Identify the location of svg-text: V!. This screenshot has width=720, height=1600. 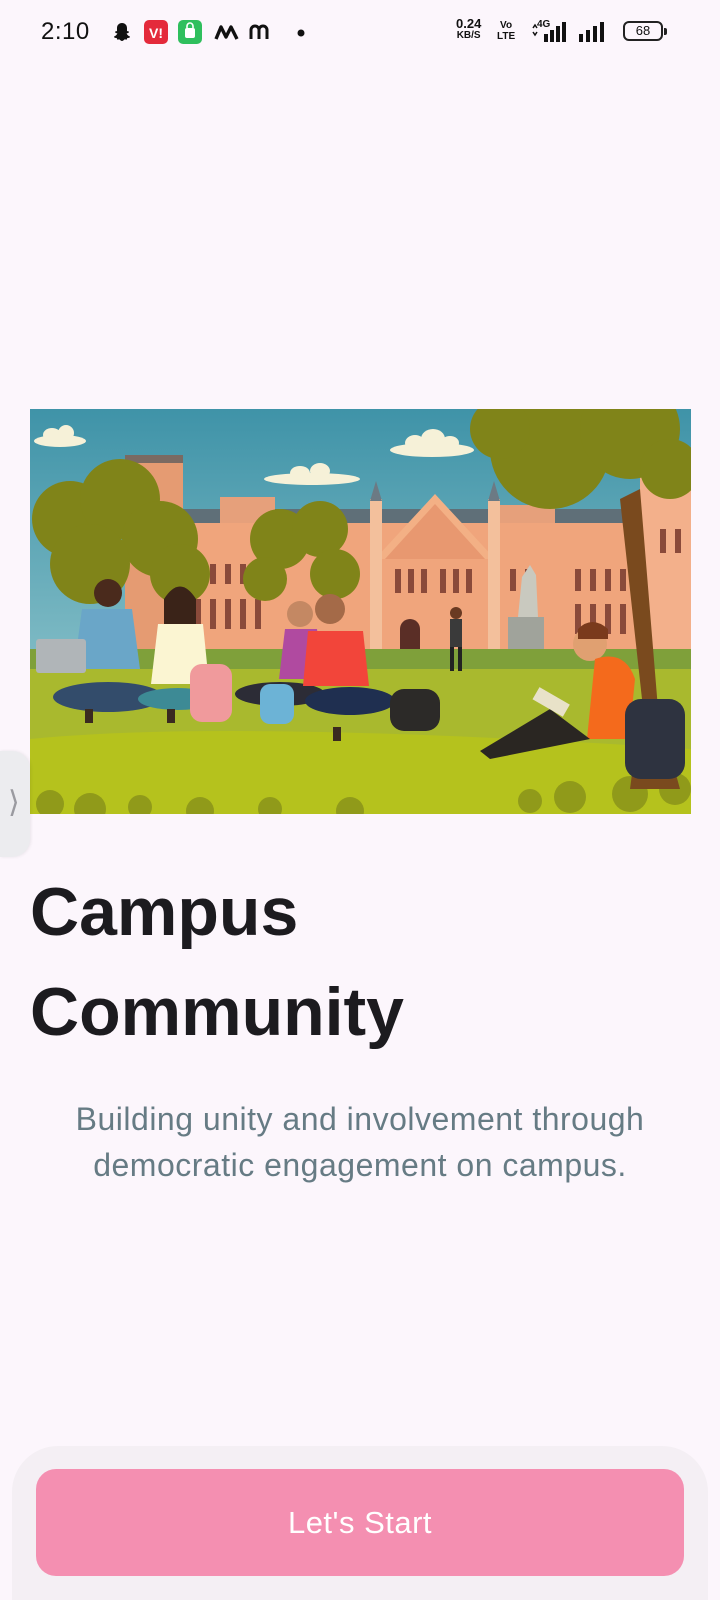
(156, 33).